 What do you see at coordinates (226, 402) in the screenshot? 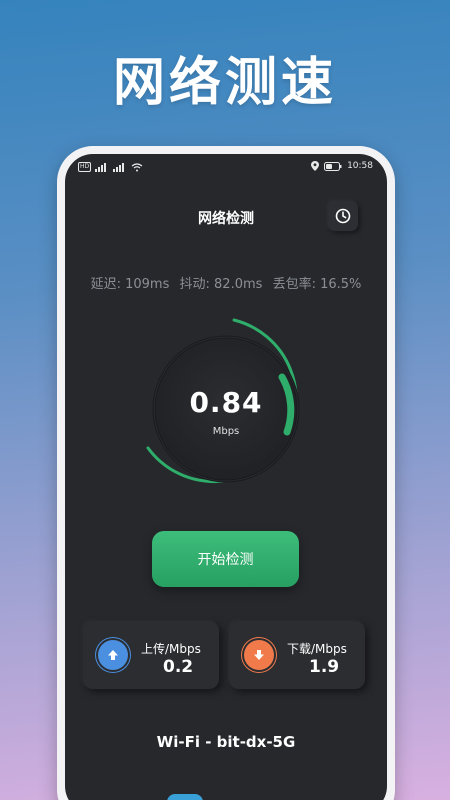
I see `speed-value: 0.84` at bounding box center [226, 402].